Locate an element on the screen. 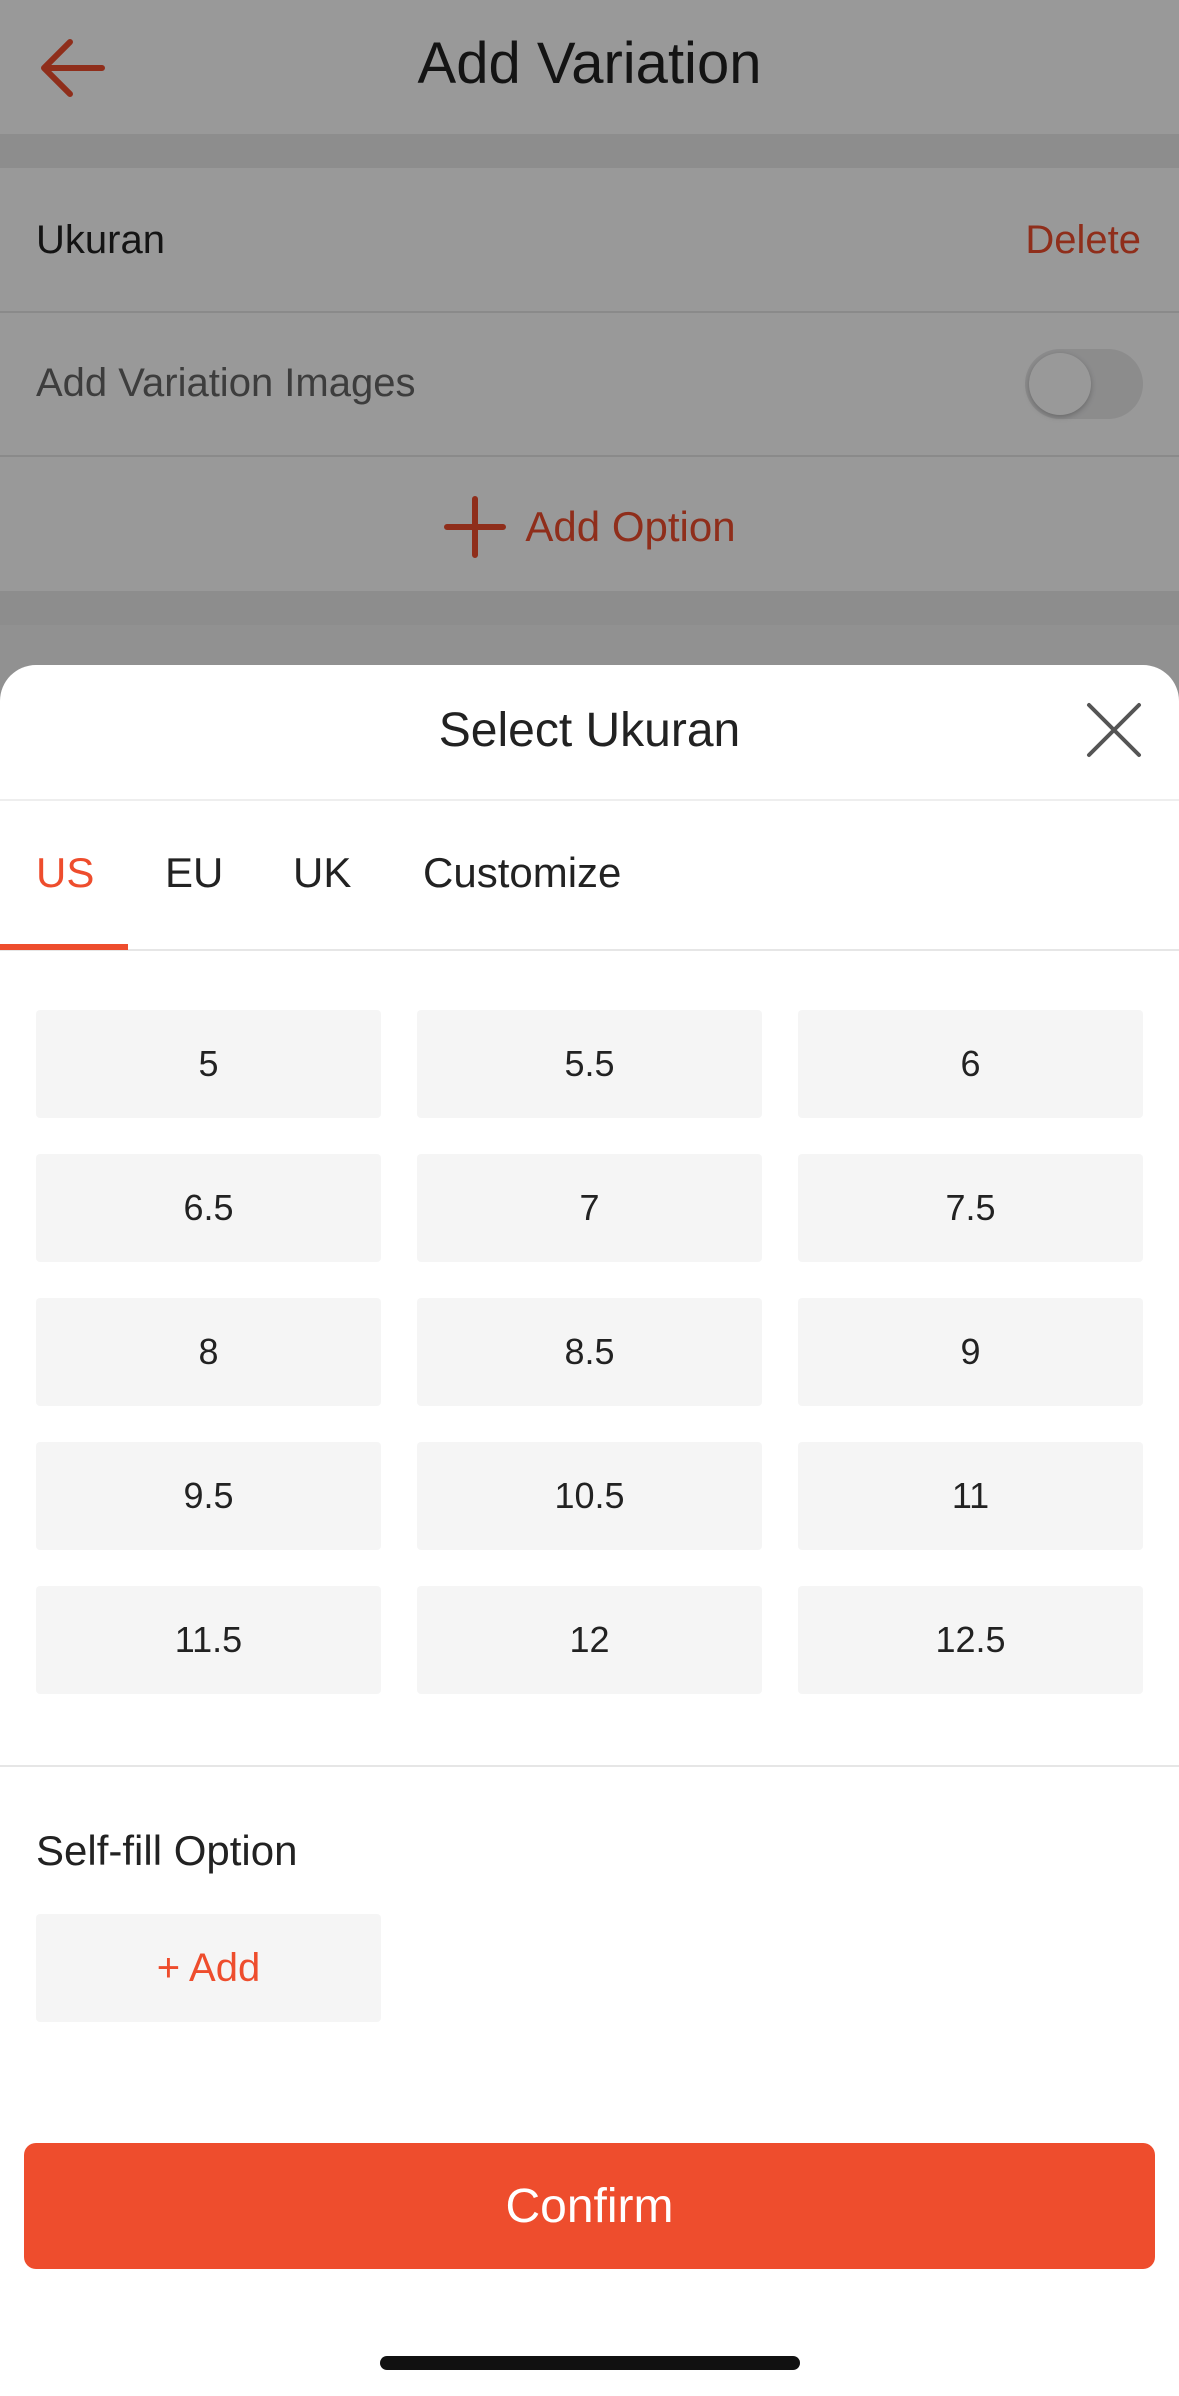 The image size is (1179, 2396). size-option: 6 is located at coordinates (970, 1064).